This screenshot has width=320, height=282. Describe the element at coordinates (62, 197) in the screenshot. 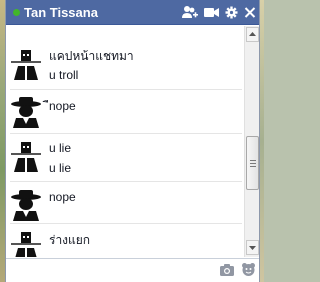

I see `message-text: nope` at that location.